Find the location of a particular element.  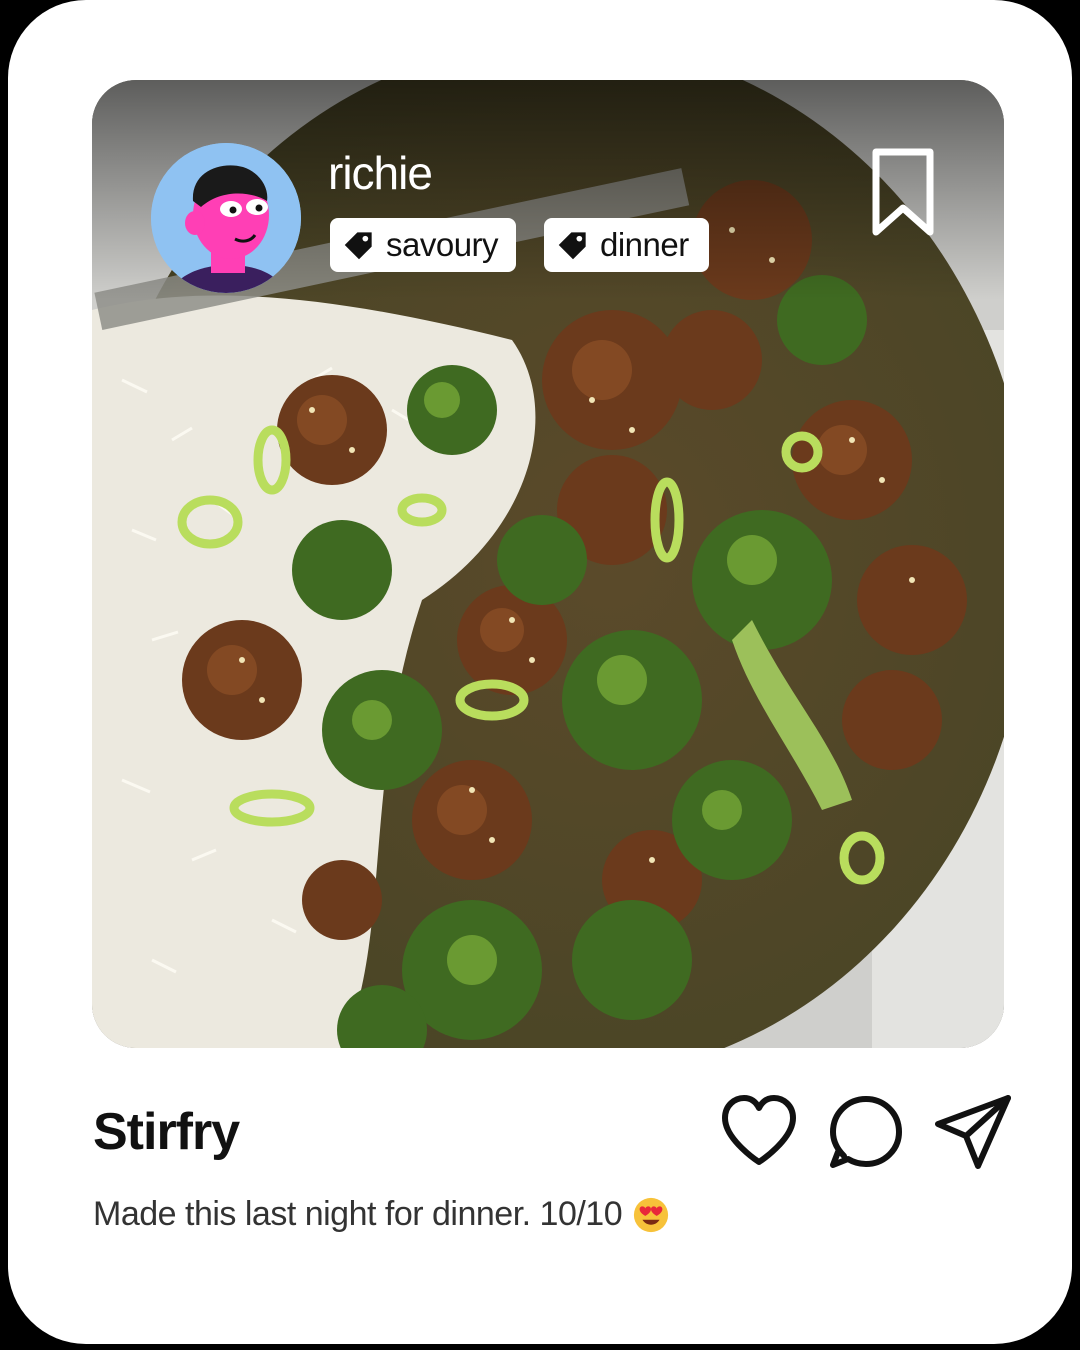

post-title: Stirfry is located at coordinates (166, 1132).